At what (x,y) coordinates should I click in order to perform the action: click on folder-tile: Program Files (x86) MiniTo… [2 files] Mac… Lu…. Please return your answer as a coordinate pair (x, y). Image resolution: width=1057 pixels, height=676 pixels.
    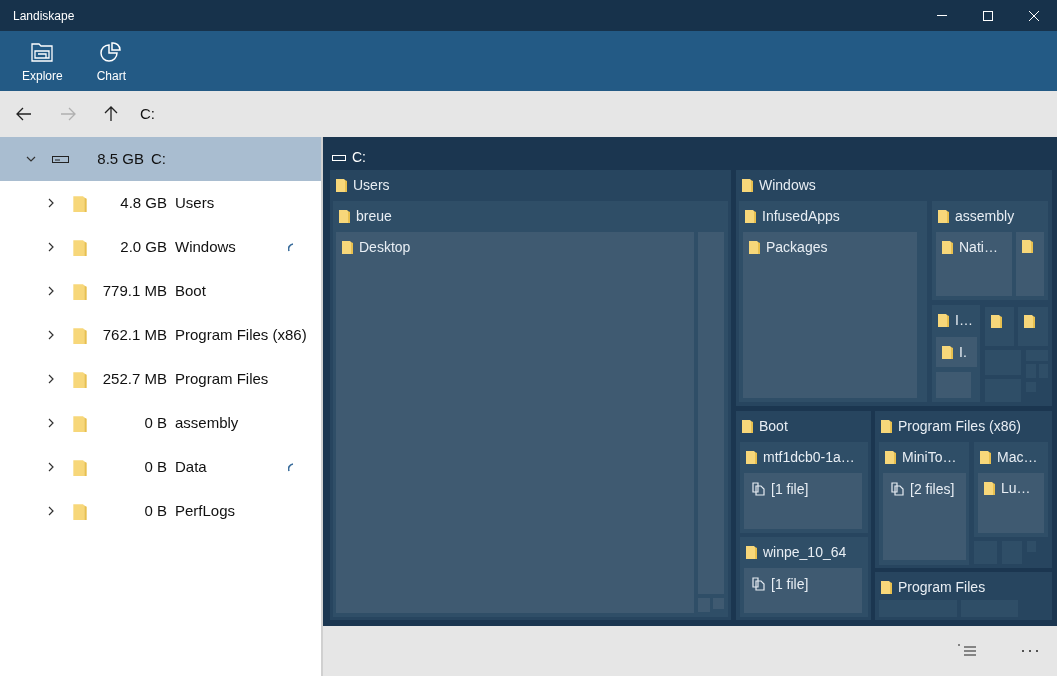
    Looking at the image, I should click on (963, 489).